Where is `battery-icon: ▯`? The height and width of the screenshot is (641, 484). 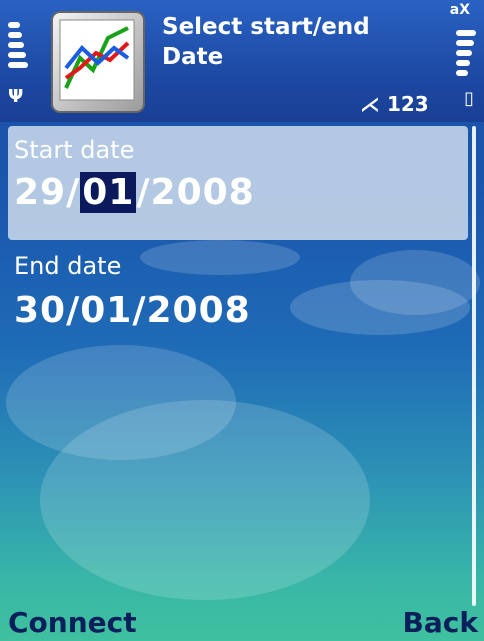
battery-icon: ▯ is located at coordinates (469, 98).